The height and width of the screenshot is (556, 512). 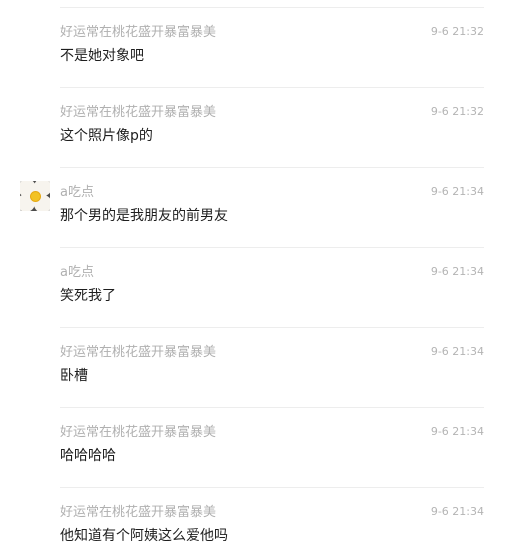 I want to click on chat-message: 好运常在桃花盛开暴富暴美 9-6 21:34 卧槽, so click(x=256, y=368).